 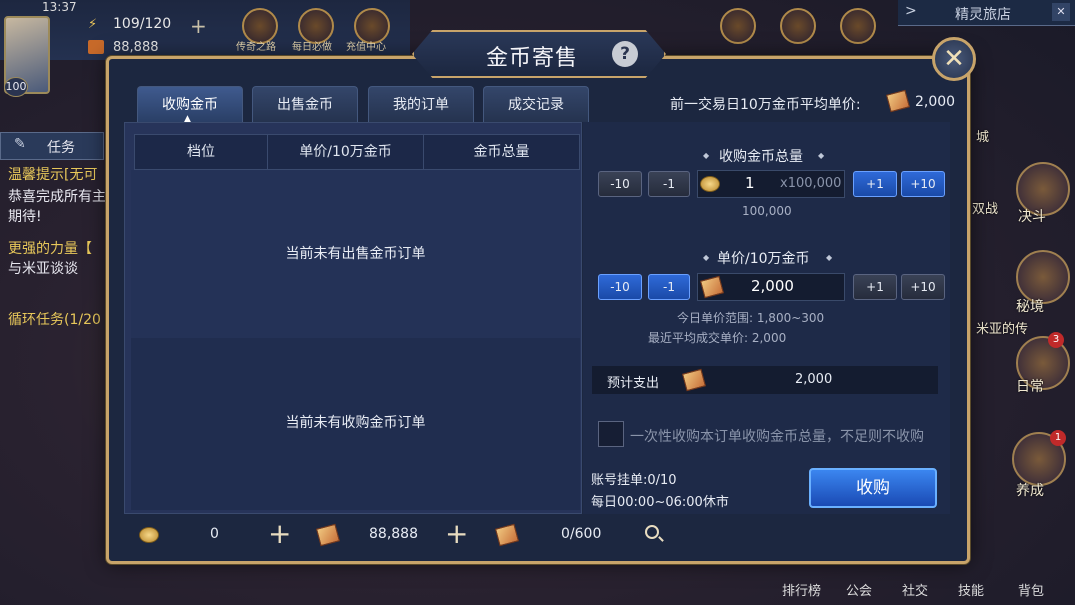 I want to click on bottom-nav-ranking: 排行榜, so click(x=801, y=589).